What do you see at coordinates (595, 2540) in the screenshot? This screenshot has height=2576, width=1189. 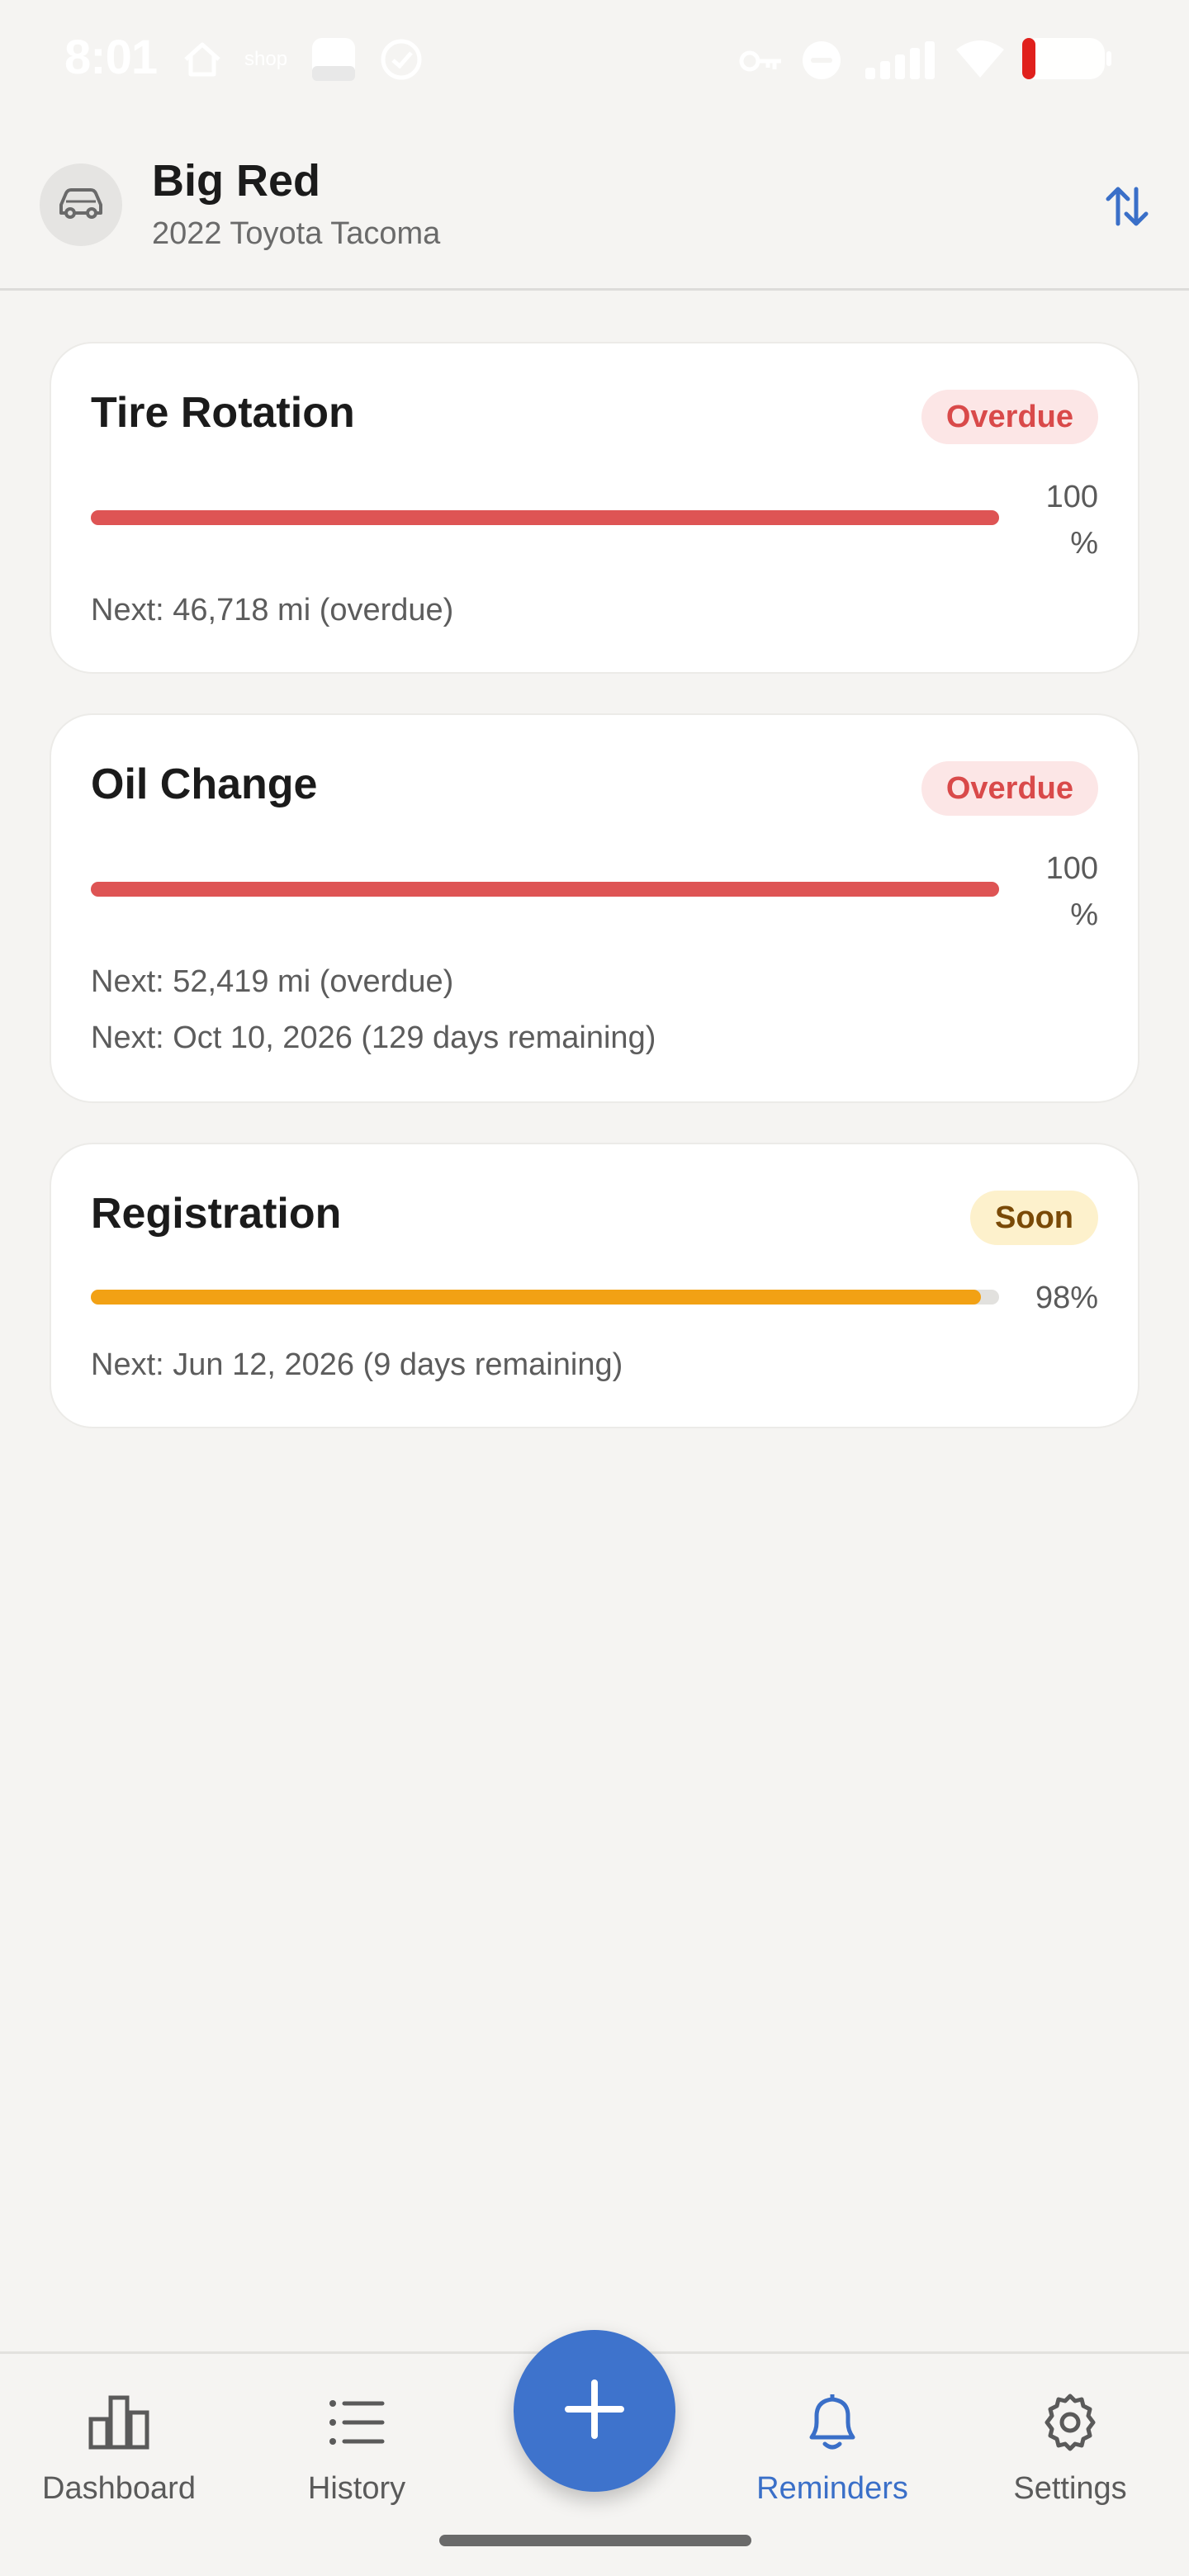 I see `home-indicator` at bounding box center [595, 2540].